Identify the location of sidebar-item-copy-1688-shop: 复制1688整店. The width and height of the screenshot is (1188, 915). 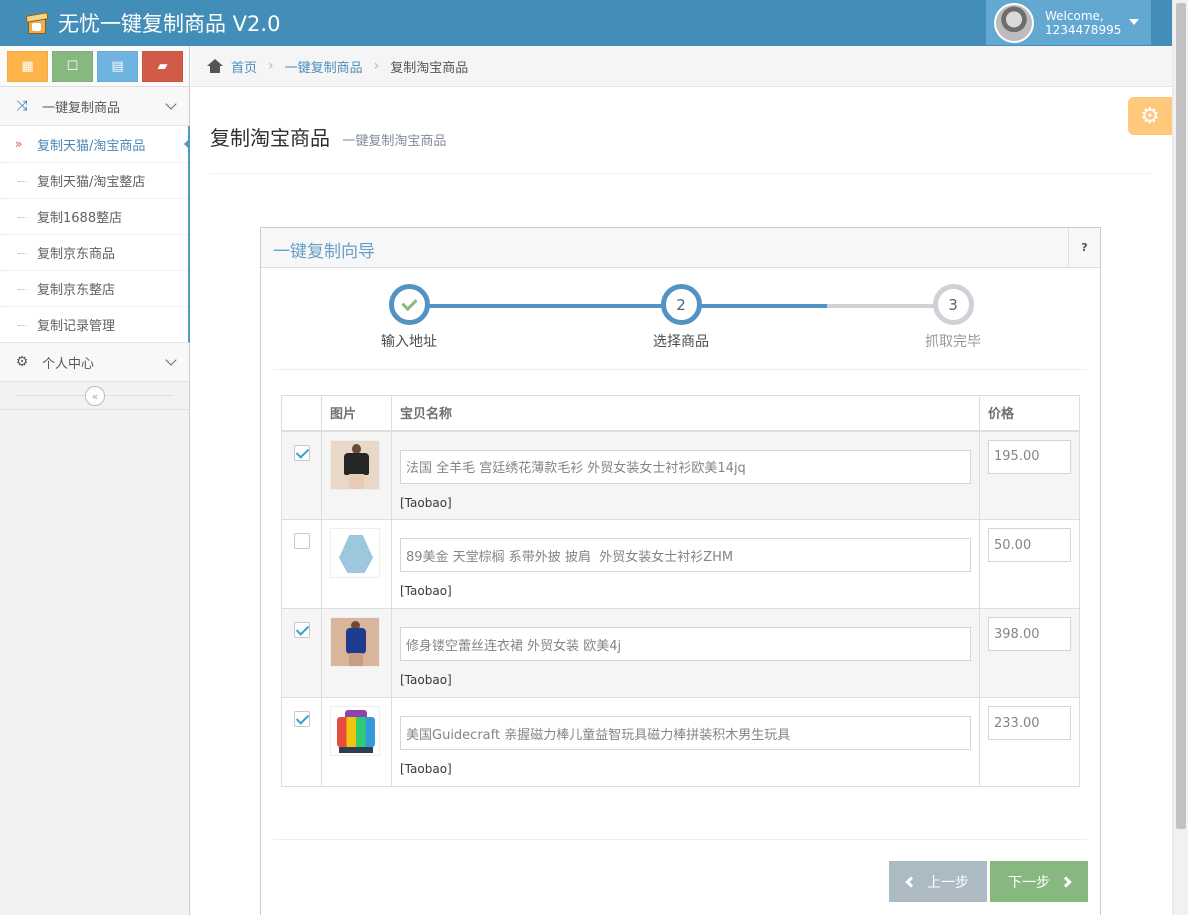
(94, 216).